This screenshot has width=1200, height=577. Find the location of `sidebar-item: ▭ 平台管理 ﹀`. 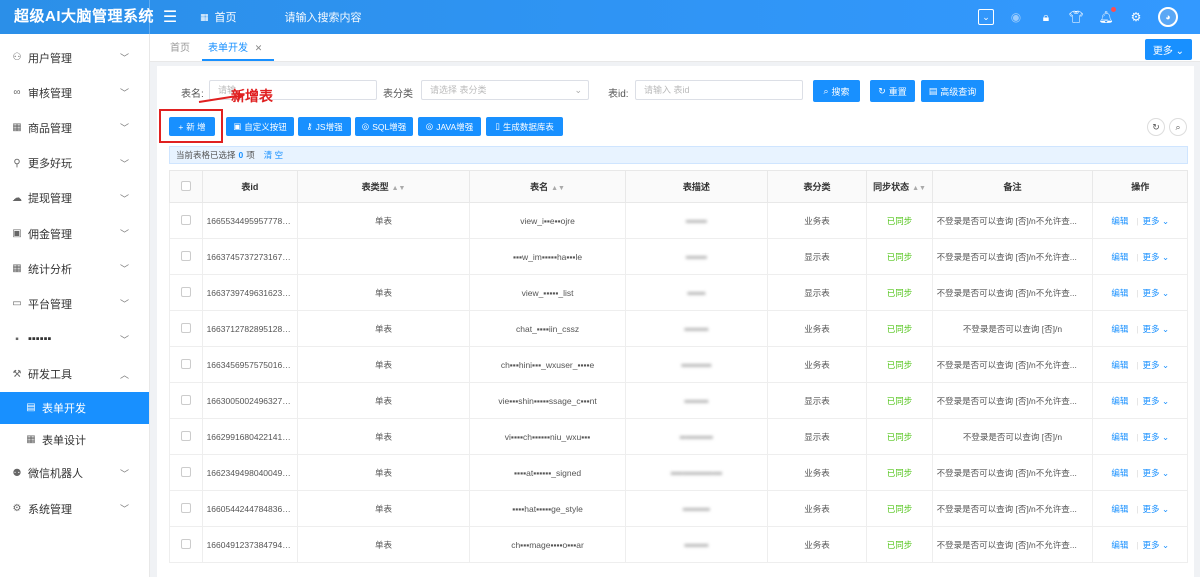

sidebar-item: ▭ 平台管理 ﹀ is located at coordinates (74, 303).